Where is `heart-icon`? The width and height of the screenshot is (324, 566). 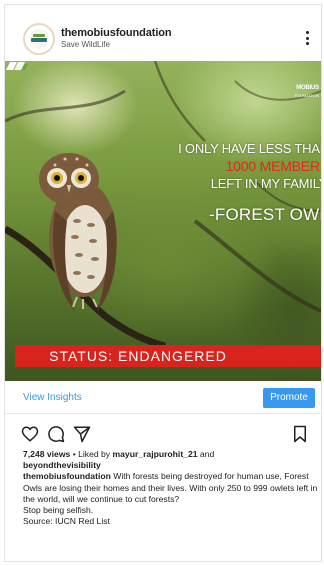 heart-icon is located at coordinates (30, 434).